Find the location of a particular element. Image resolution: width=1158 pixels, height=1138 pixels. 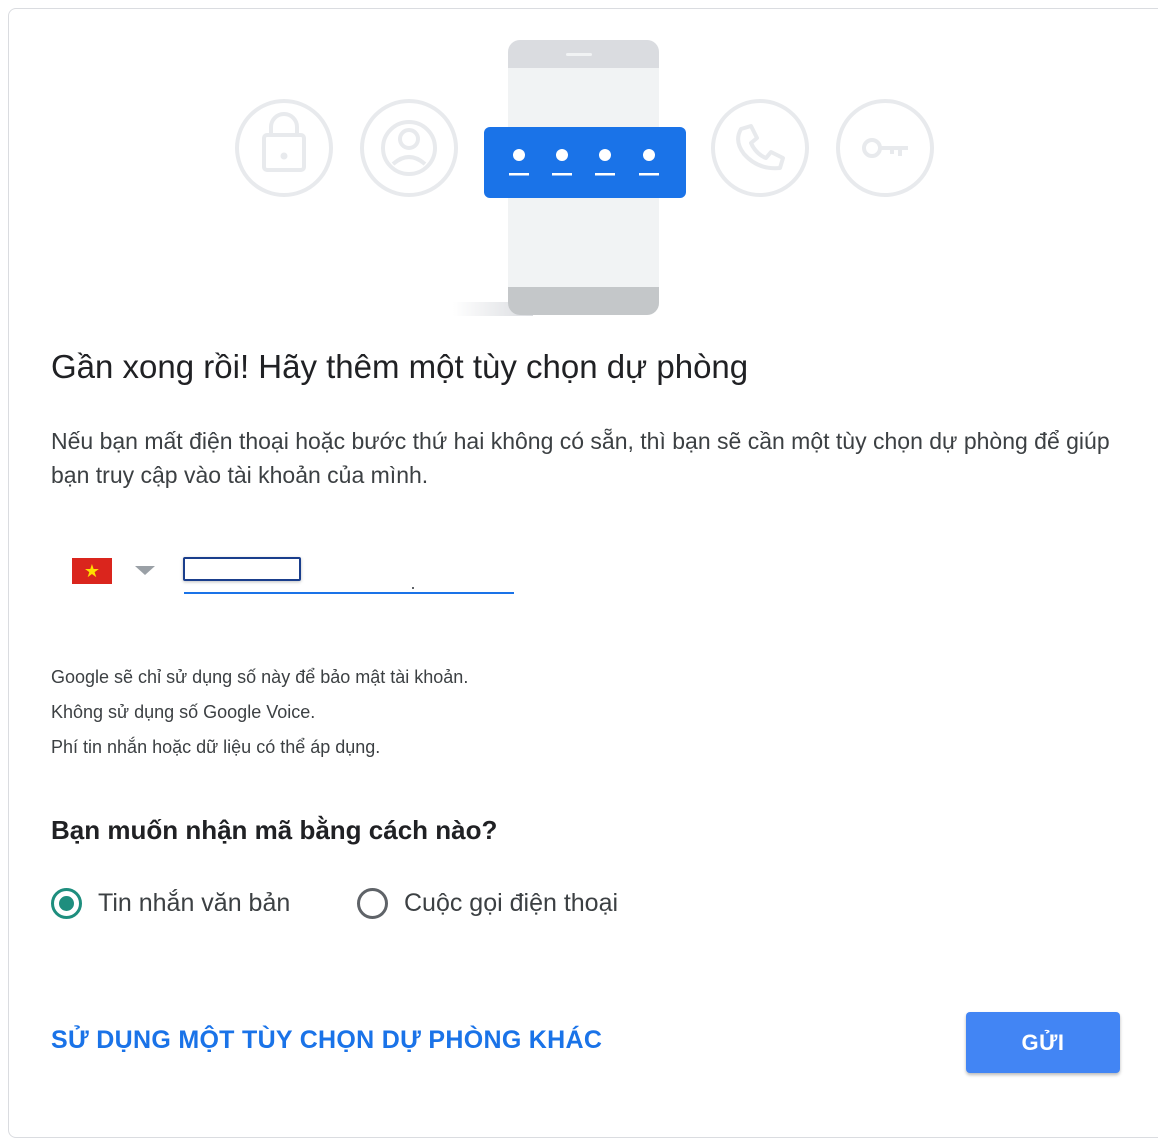

vietnam-flag-icon: ★ is located at coordinates (92, 571).